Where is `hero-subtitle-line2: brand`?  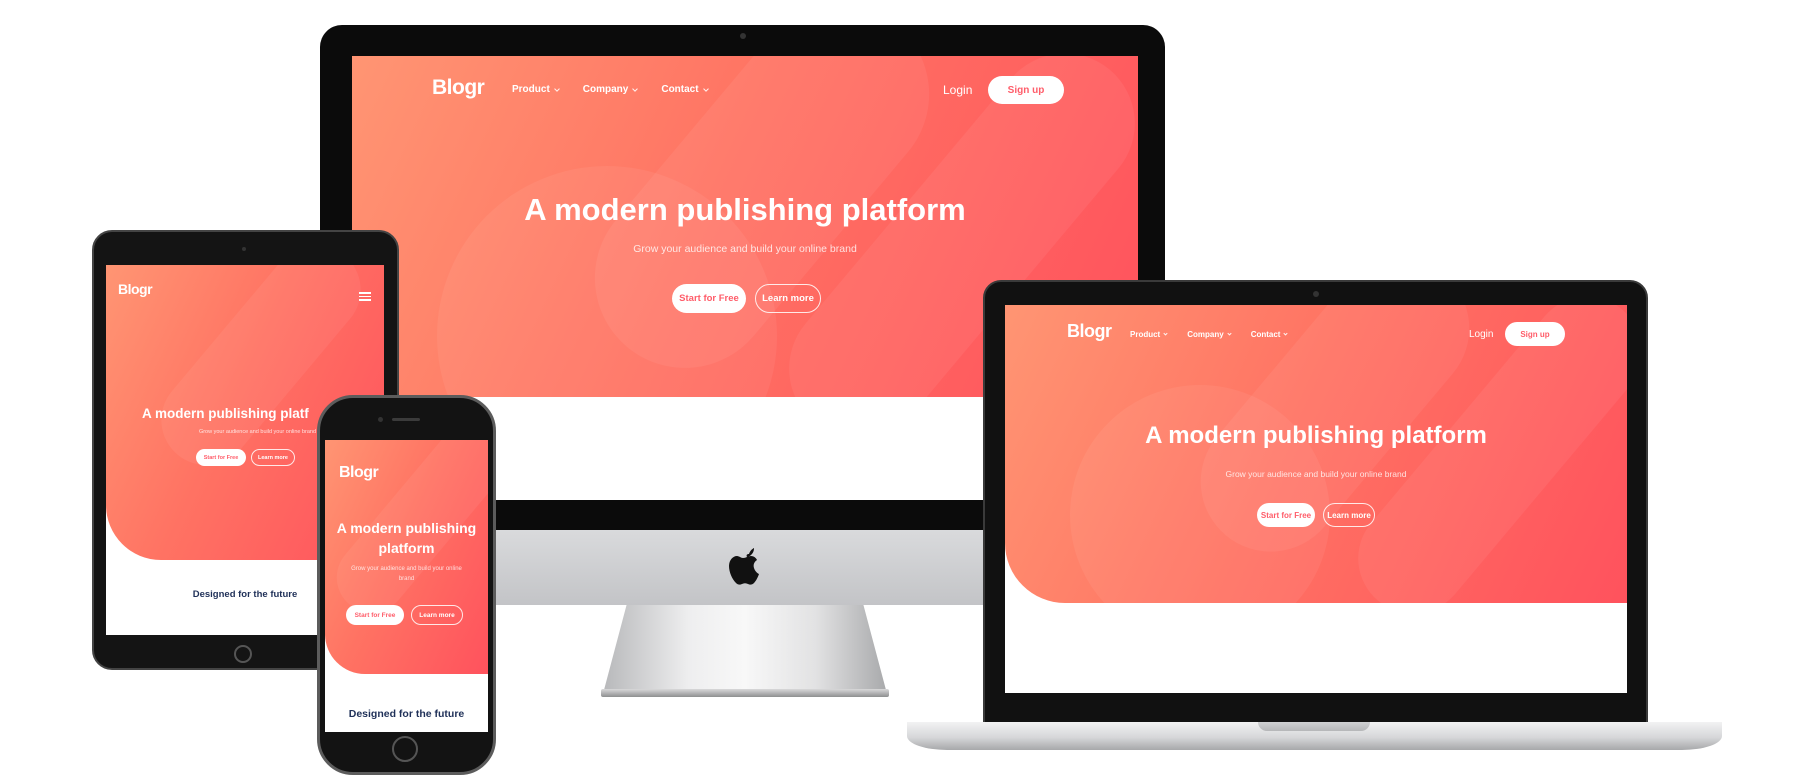 hero-subtitle-line2: brand is located at coordinates (406, 579).